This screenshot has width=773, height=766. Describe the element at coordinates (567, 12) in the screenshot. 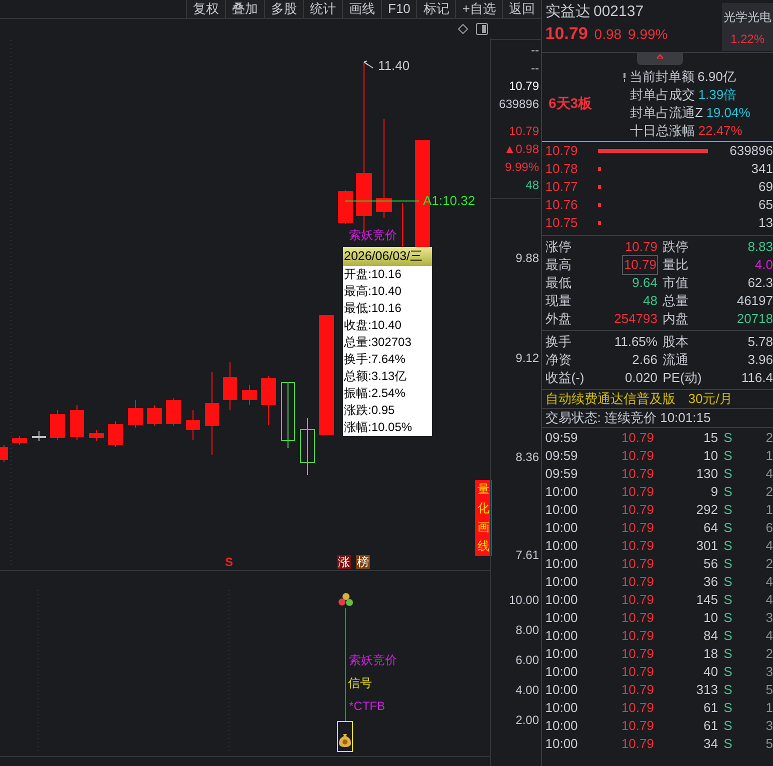

I see `stock-name: 实益达` at that location.